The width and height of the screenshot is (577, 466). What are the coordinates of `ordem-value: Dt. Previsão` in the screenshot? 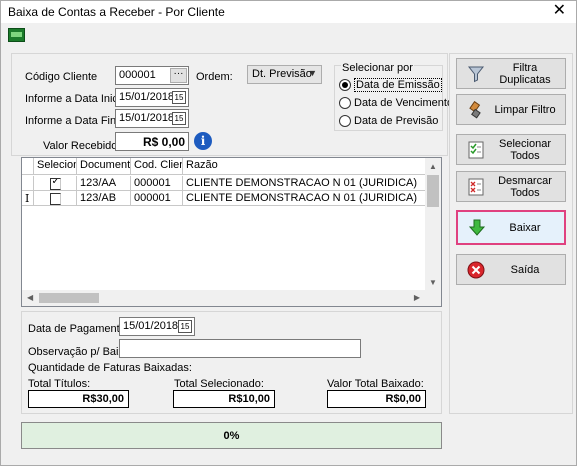 It's located at (282, 74).